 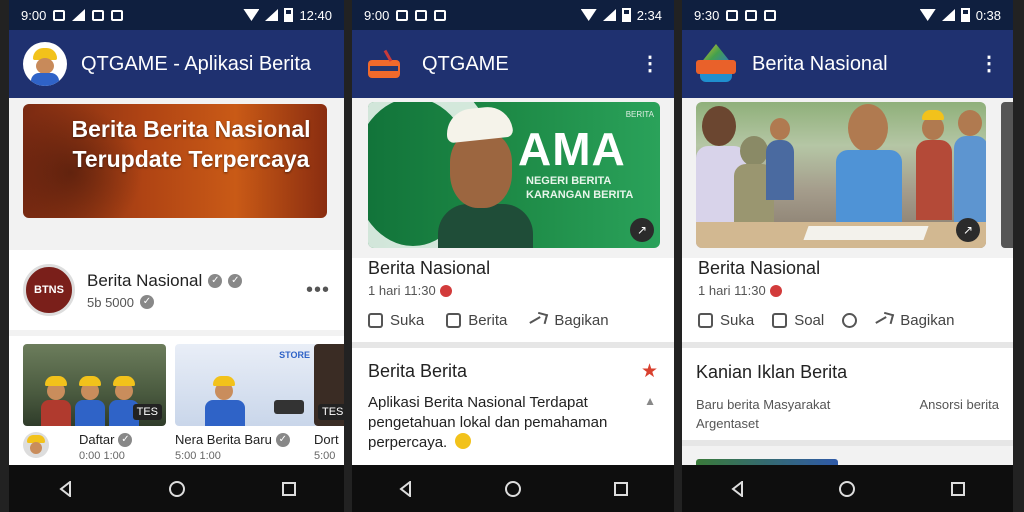 What do you see at coordinates (513, 15) in the screenshot?
I see `status-bar: 9:00 2:34` at bounding box center [513, 15].